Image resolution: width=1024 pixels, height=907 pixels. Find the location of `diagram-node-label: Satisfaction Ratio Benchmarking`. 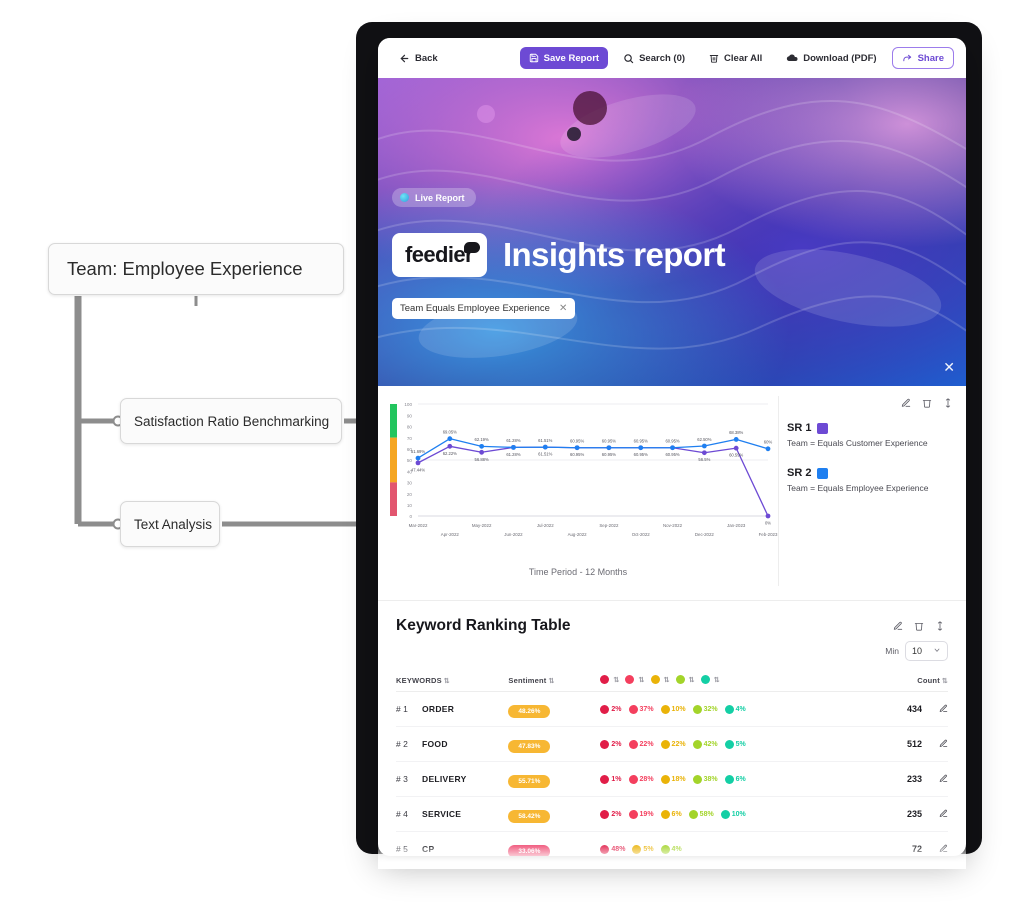

diagram-node-label: Satisfaction Ratio Benchmarking is located at coordinates (232, 421).